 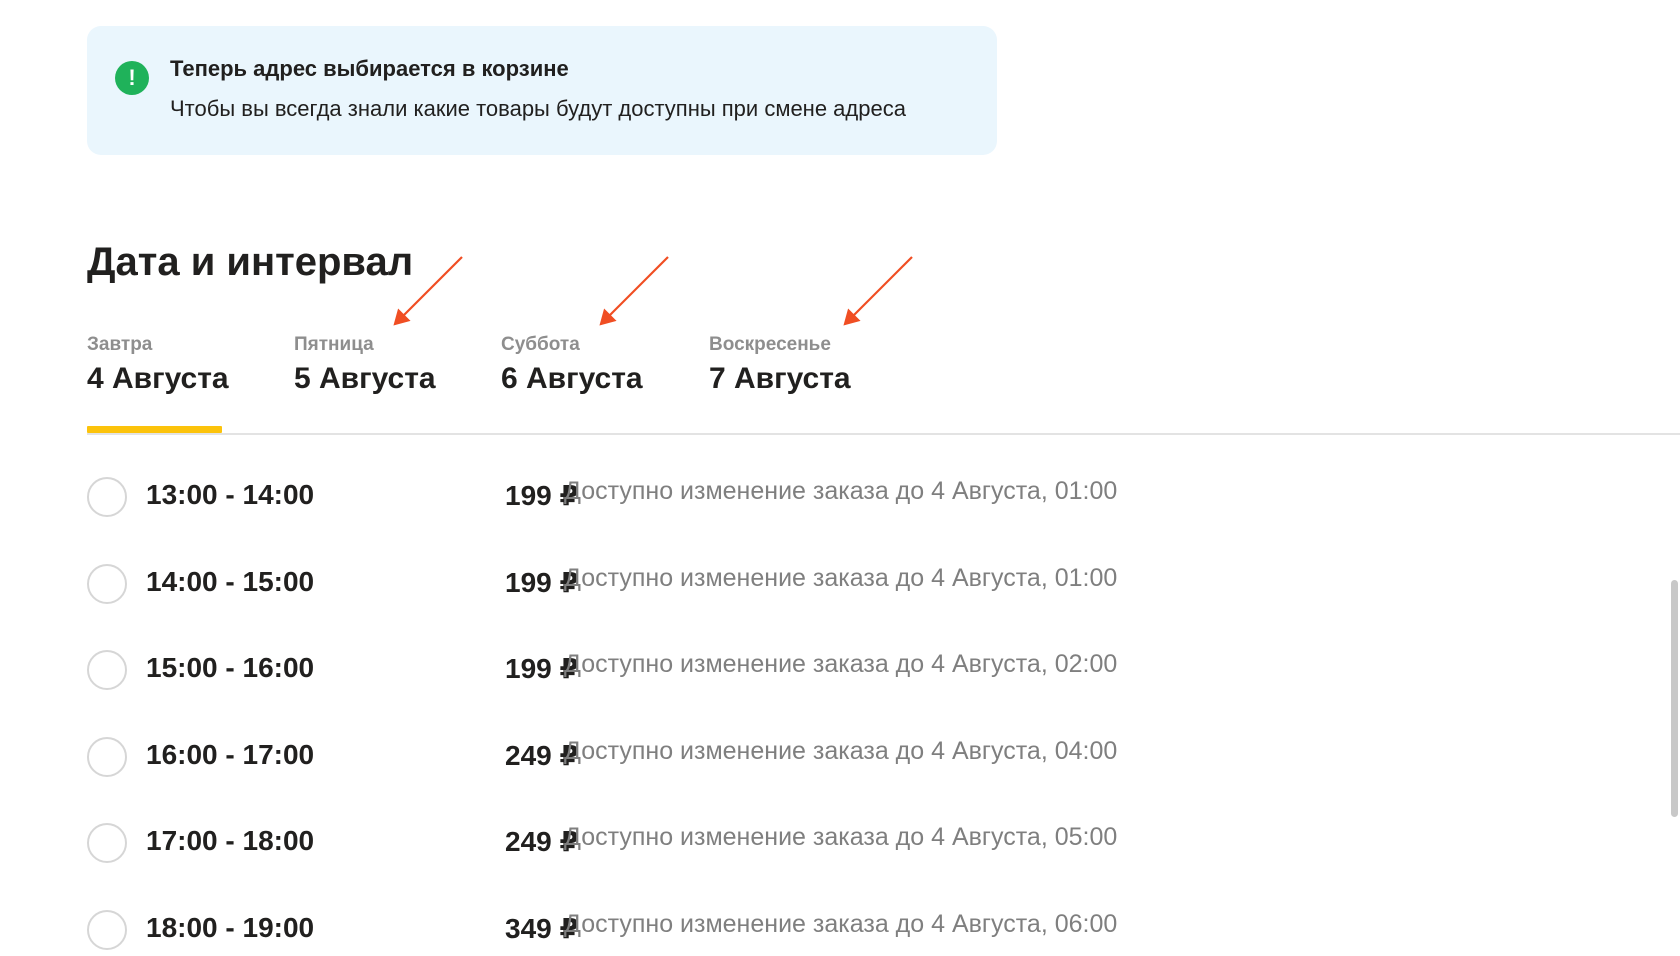 I want to click on tab-weekday: Воскресенье, so click(x=770, y=344).